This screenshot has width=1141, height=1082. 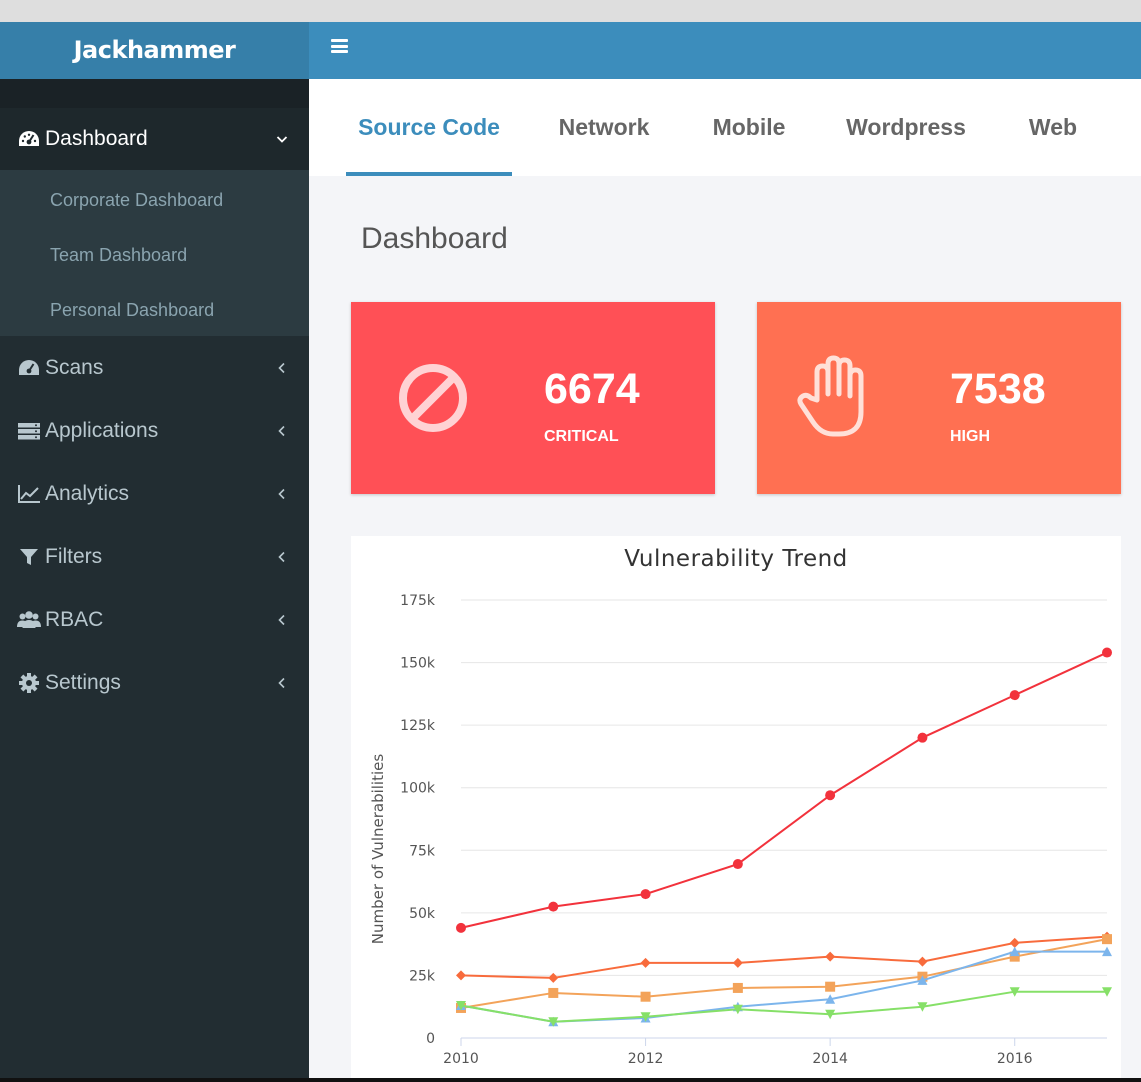 What do you see at coordinates (154, 310) in the screenshot?
I see `sidebar-subitem-personal-dashboard: Personal Dashboard` at bounding box center [154, 310].